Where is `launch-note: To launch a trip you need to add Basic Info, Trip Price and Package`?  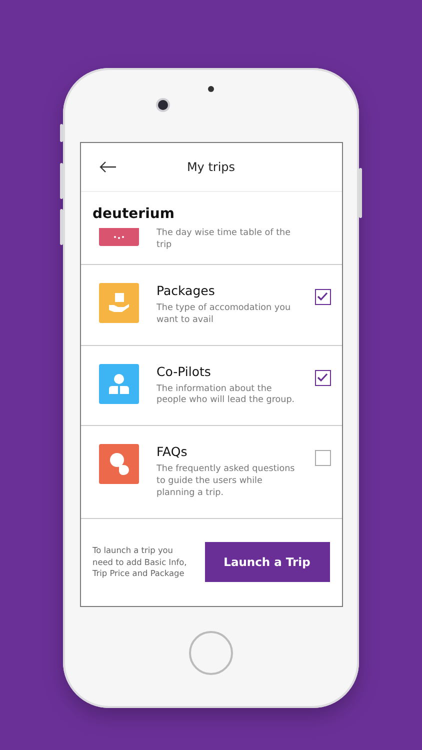
launch-note: To launch a trip you need to add Basic Info, Trip Price and Package is located at coordinates (140, 562).